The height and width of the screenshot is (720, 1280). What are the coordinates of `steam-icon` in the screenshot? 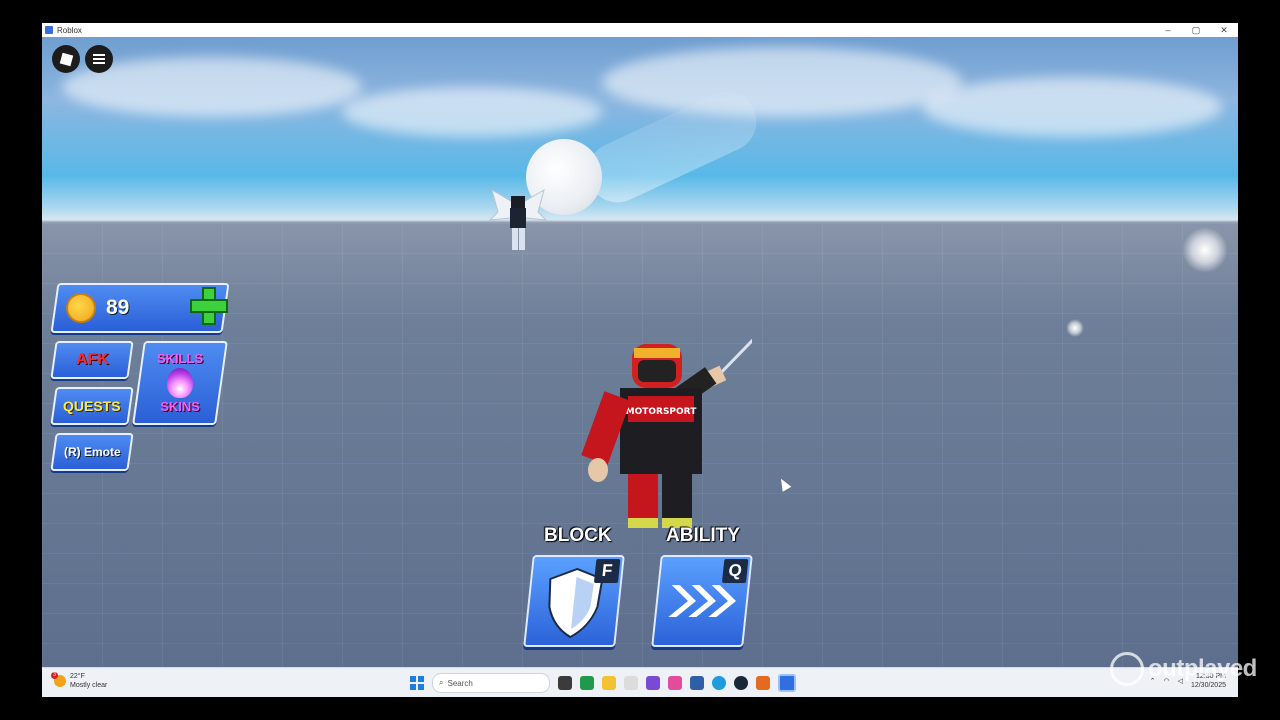 It's located at (741, 683).